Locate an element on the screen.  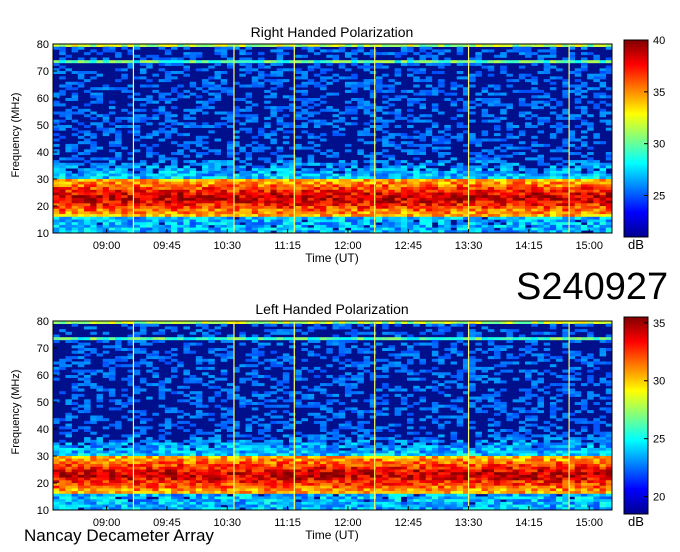
colorbar-tick-label: 40 is located at coordinates (659, 41).